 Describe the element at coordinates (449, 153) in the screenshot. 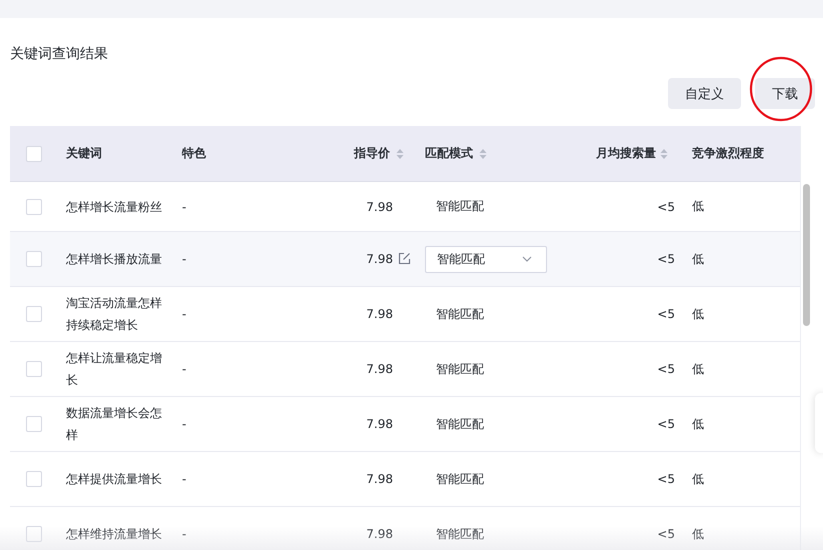

I see `column-header: 匹配模式` at that location.